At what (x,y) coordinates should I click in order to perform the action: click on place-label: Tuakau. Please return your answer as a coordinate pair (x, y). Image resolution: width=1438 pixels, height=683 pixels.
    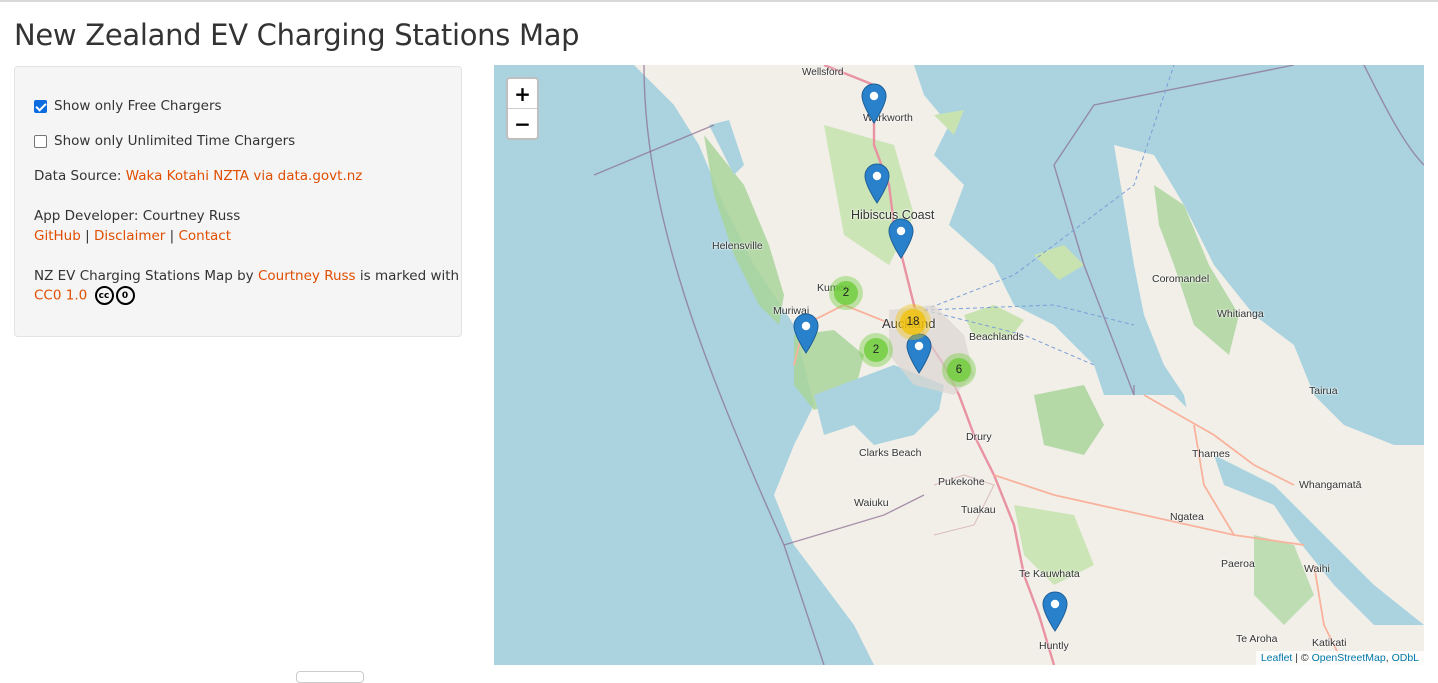
    Looking at the image, I should click on (978, 510).